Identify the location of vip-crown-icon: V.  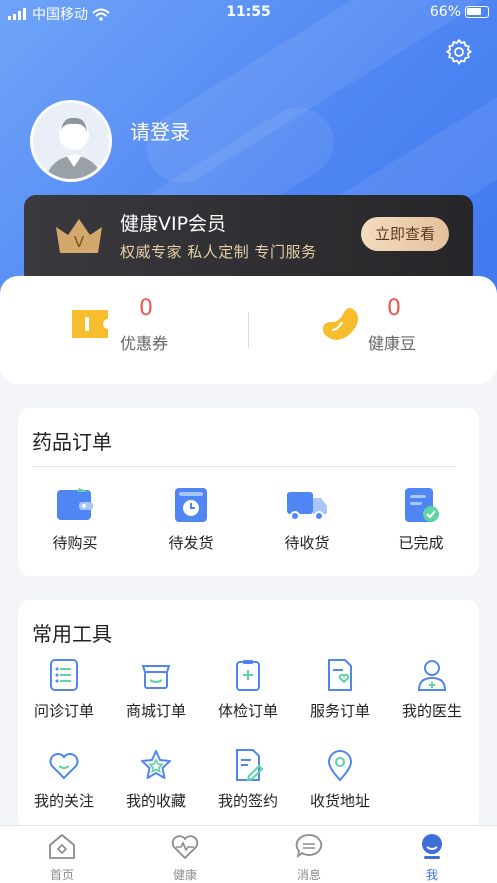
(79, 236).